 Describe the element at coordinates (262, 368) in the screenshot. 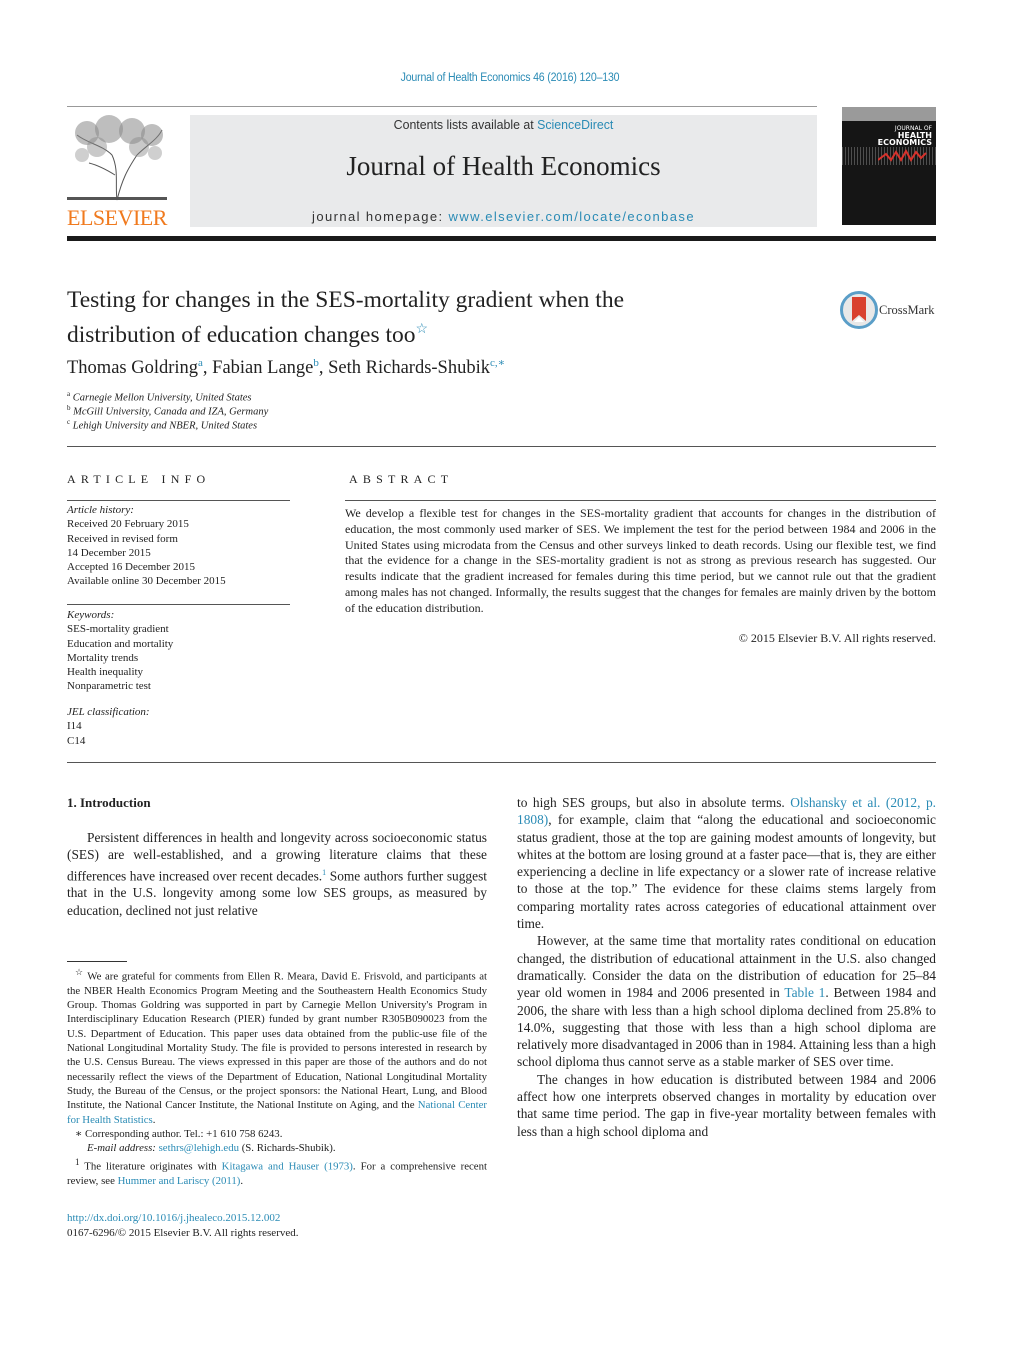

I see `author-name: Fabian Lange` at that location.